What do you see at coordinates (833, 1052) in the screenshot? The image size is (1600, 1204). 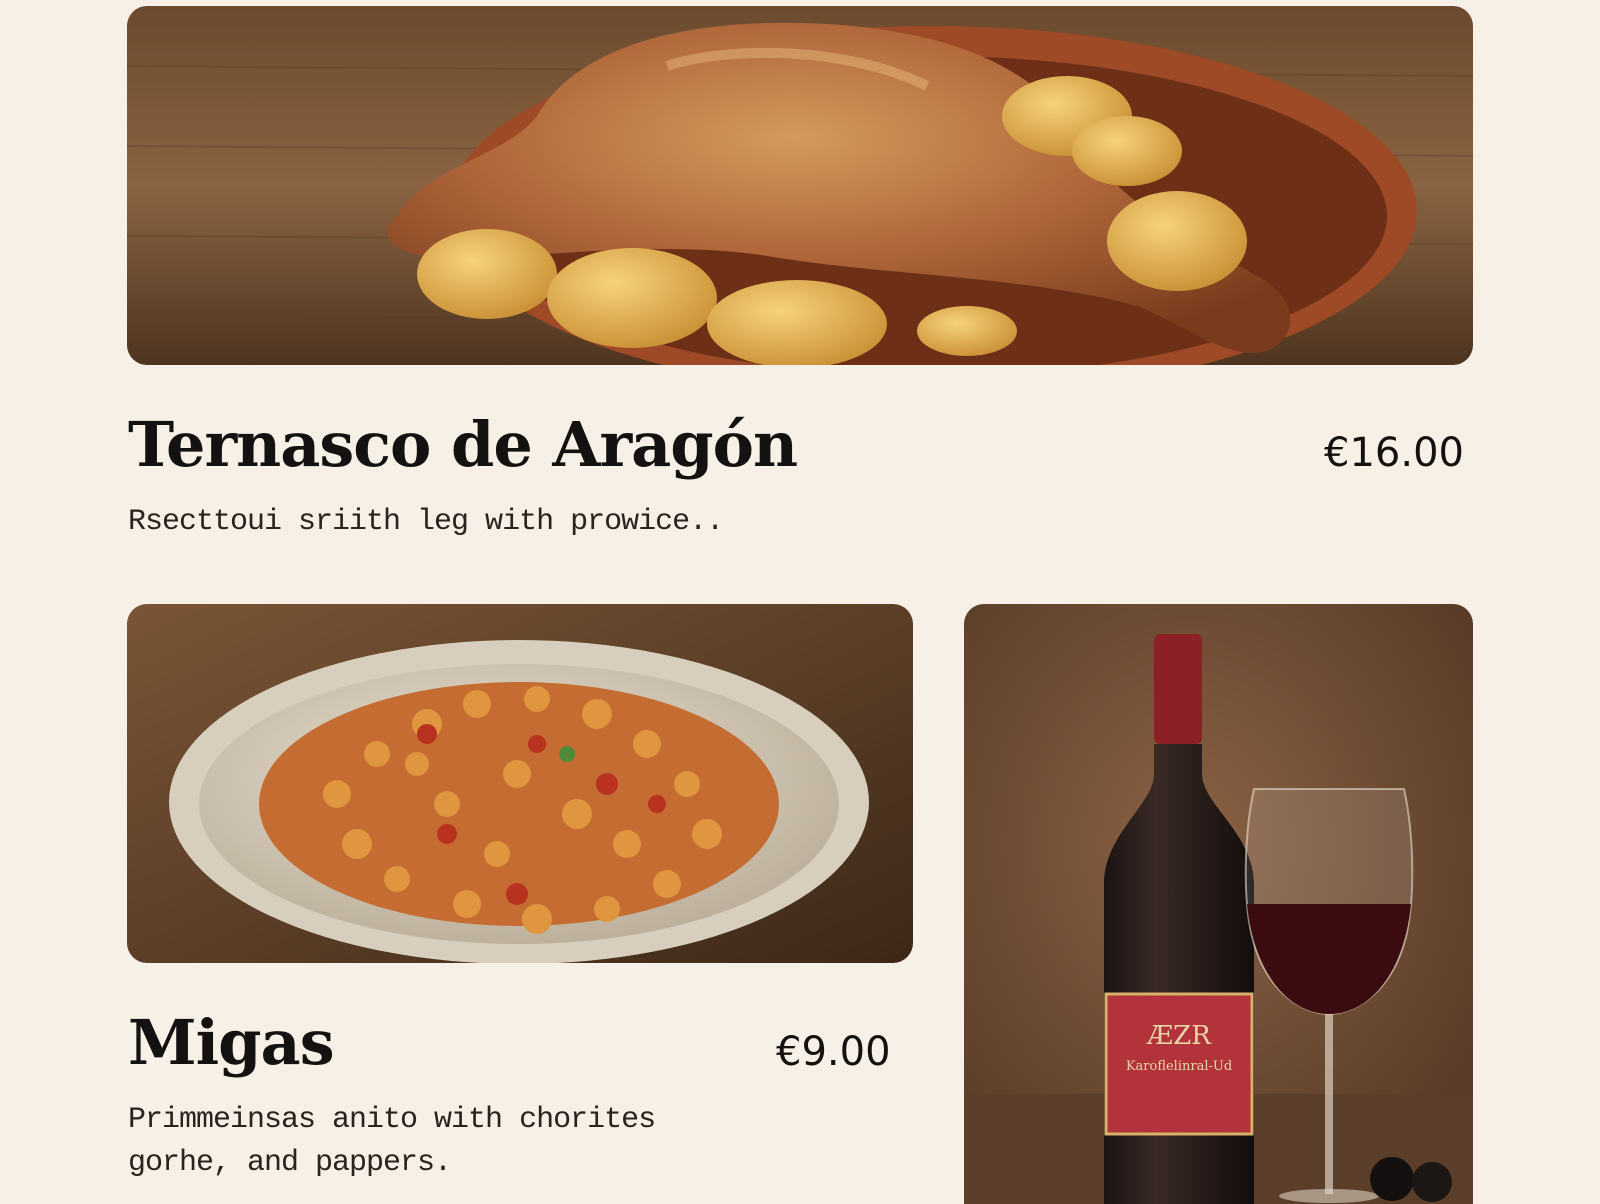 I see `dish-price: €9.00` at bounding box center [833, 1052].